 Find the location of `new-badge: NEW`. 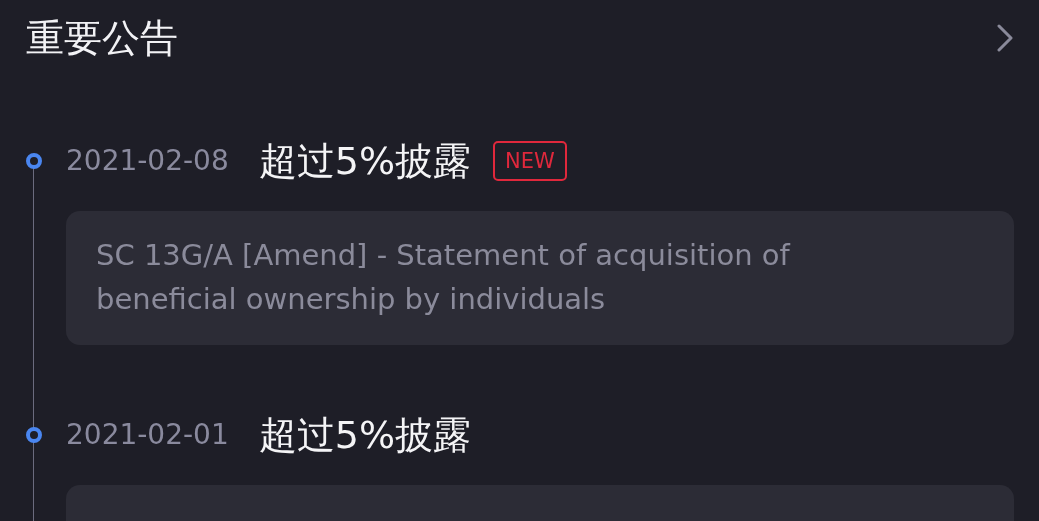

new-badge: NEW is located at coordinates (530, 161).